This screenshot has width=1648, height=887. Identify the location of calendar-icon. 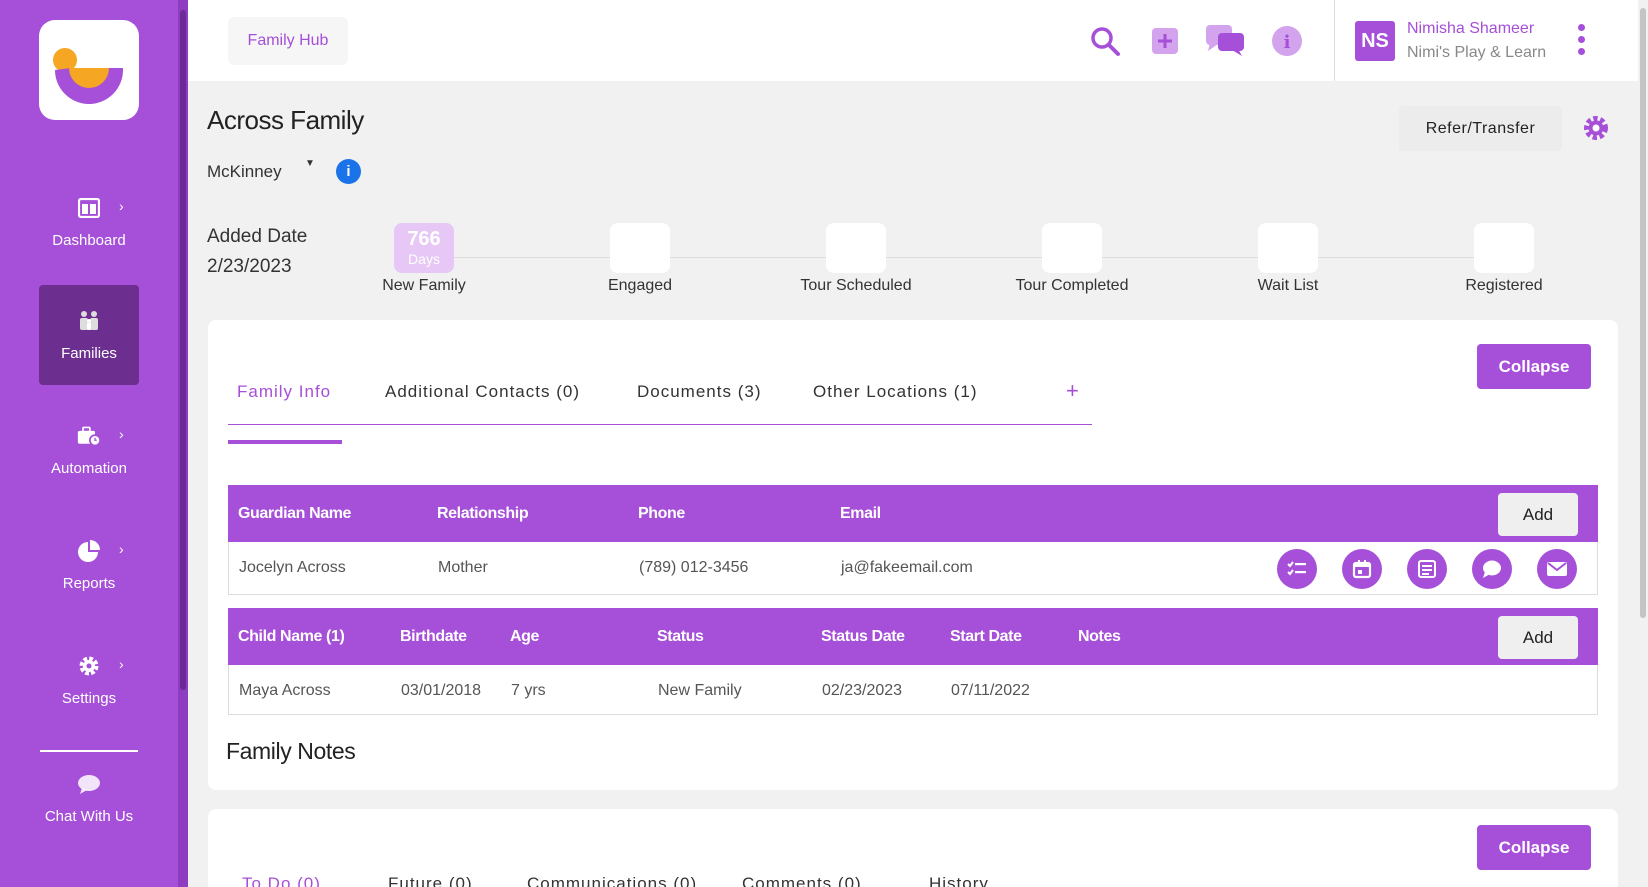
(1362, 569).